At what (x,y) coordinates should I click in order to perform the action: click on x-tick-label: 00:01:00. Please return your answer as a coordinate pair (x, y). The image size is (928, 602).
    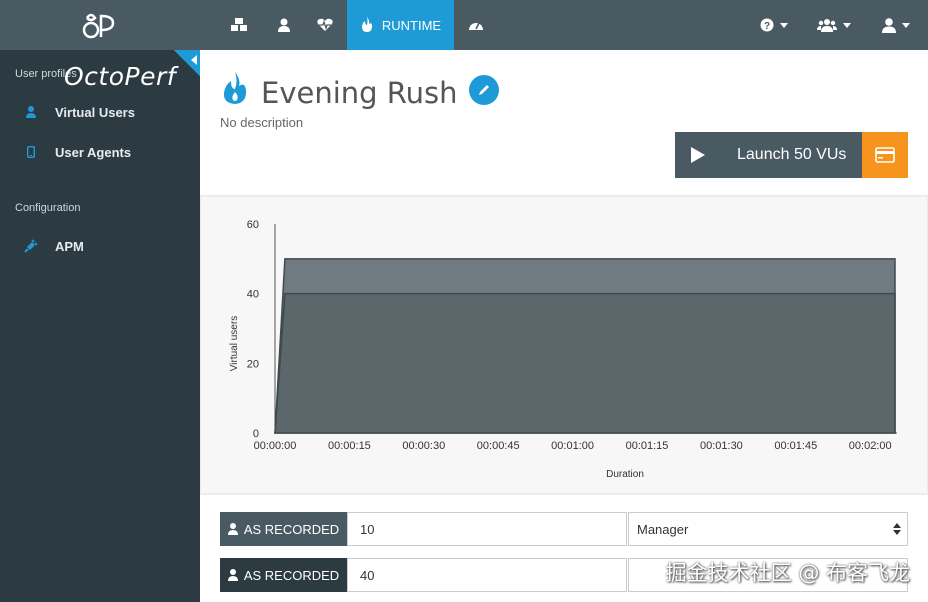
    Looking at the image, I should click on (572, 446).